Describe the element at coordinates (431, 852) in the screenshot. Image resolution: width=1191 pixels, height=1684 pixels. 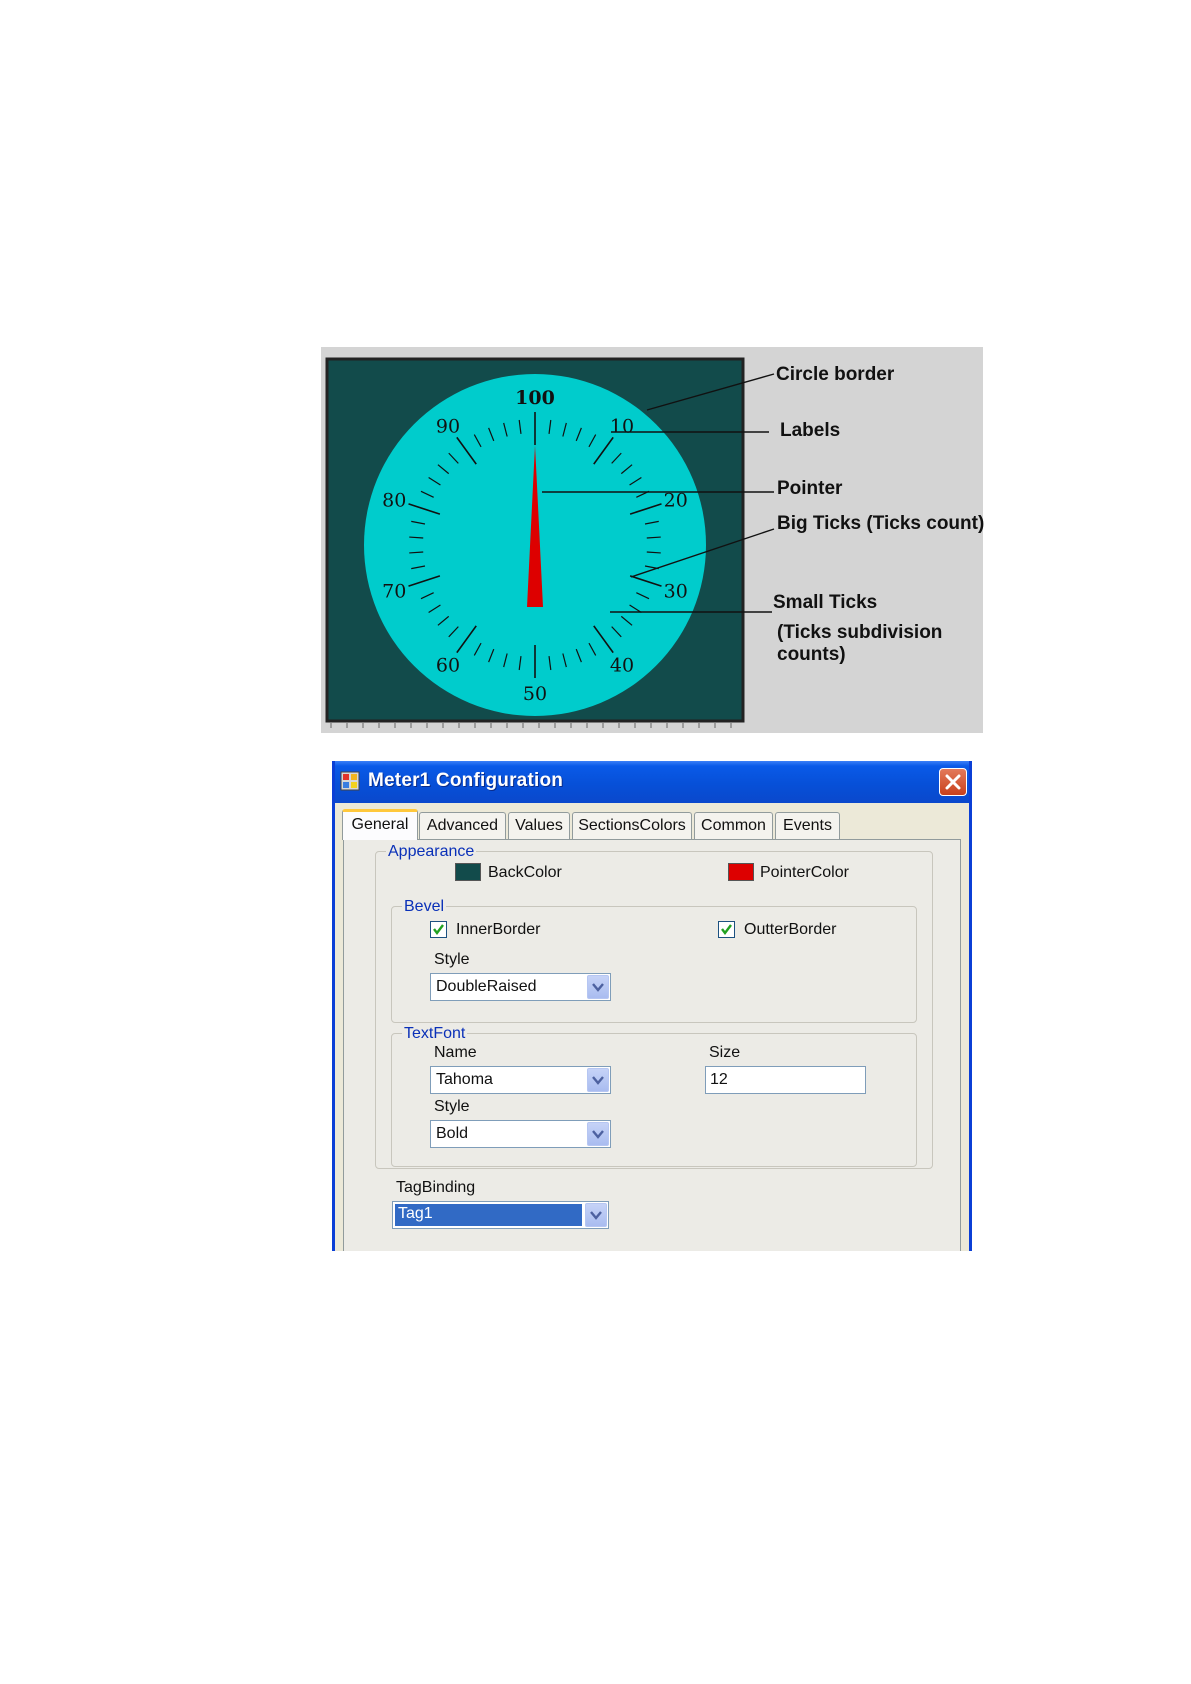
I see `appearance-group-label: Appearance` at that location.